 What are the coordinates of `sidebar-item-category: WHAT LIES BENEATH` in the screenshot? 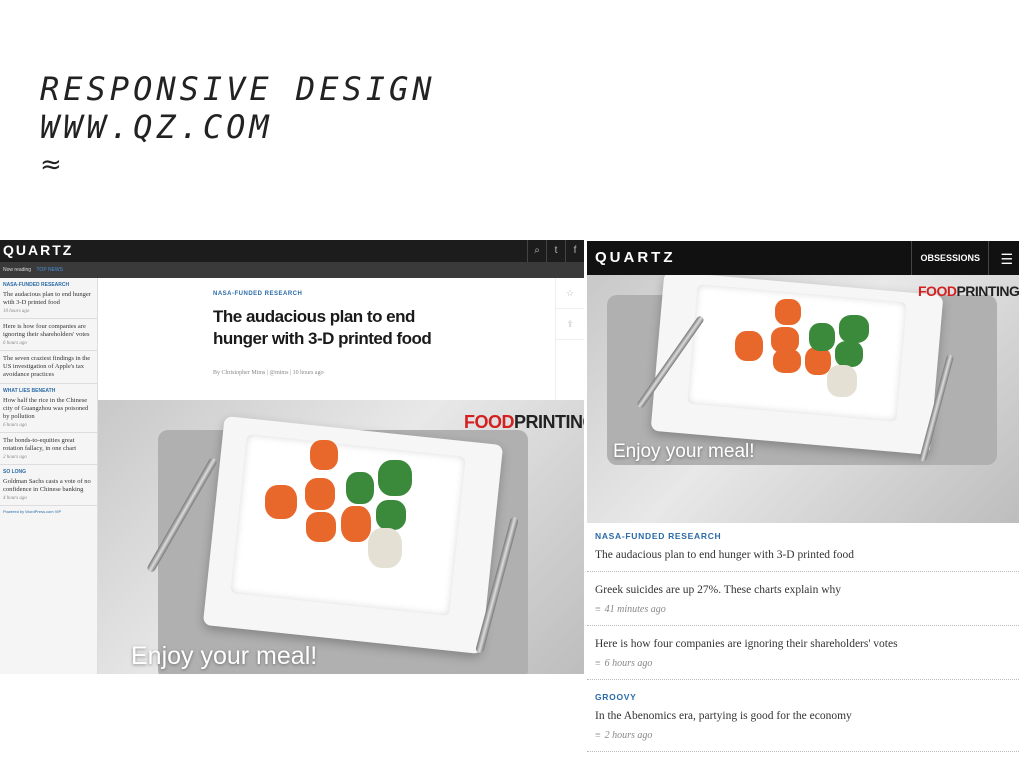 It's located at (29, 391).